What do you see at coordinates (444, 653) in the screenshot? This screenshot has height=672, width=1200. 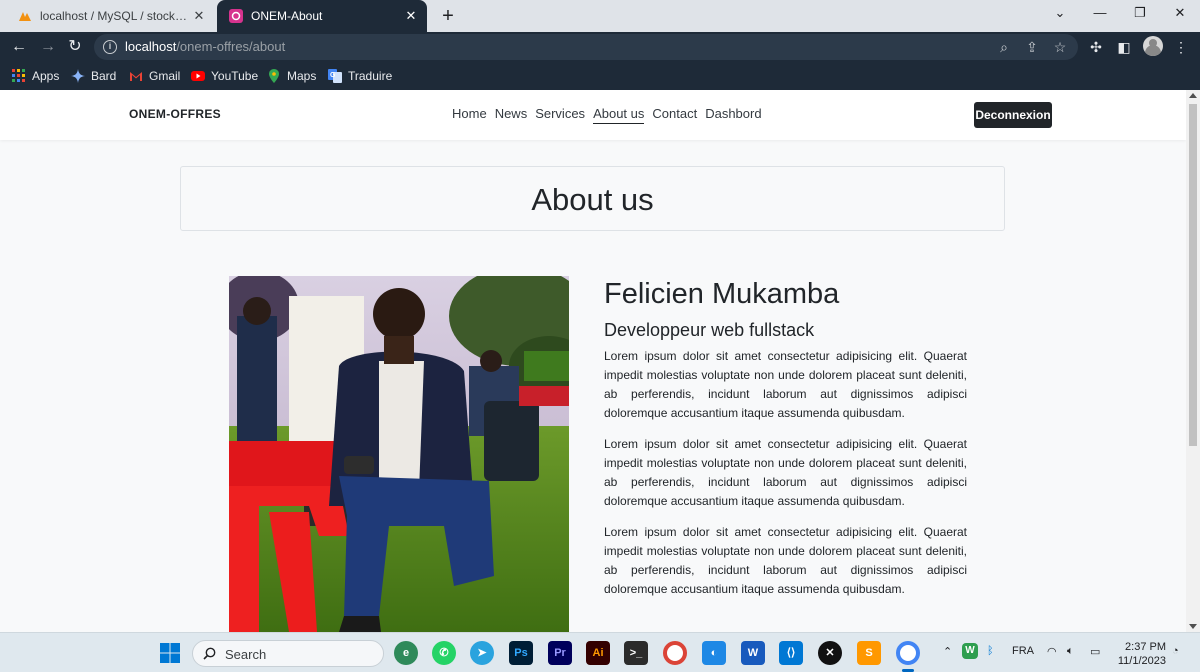 I see `taskbar-whatsapp-icon: ✆` at bounding box center [444, 653].